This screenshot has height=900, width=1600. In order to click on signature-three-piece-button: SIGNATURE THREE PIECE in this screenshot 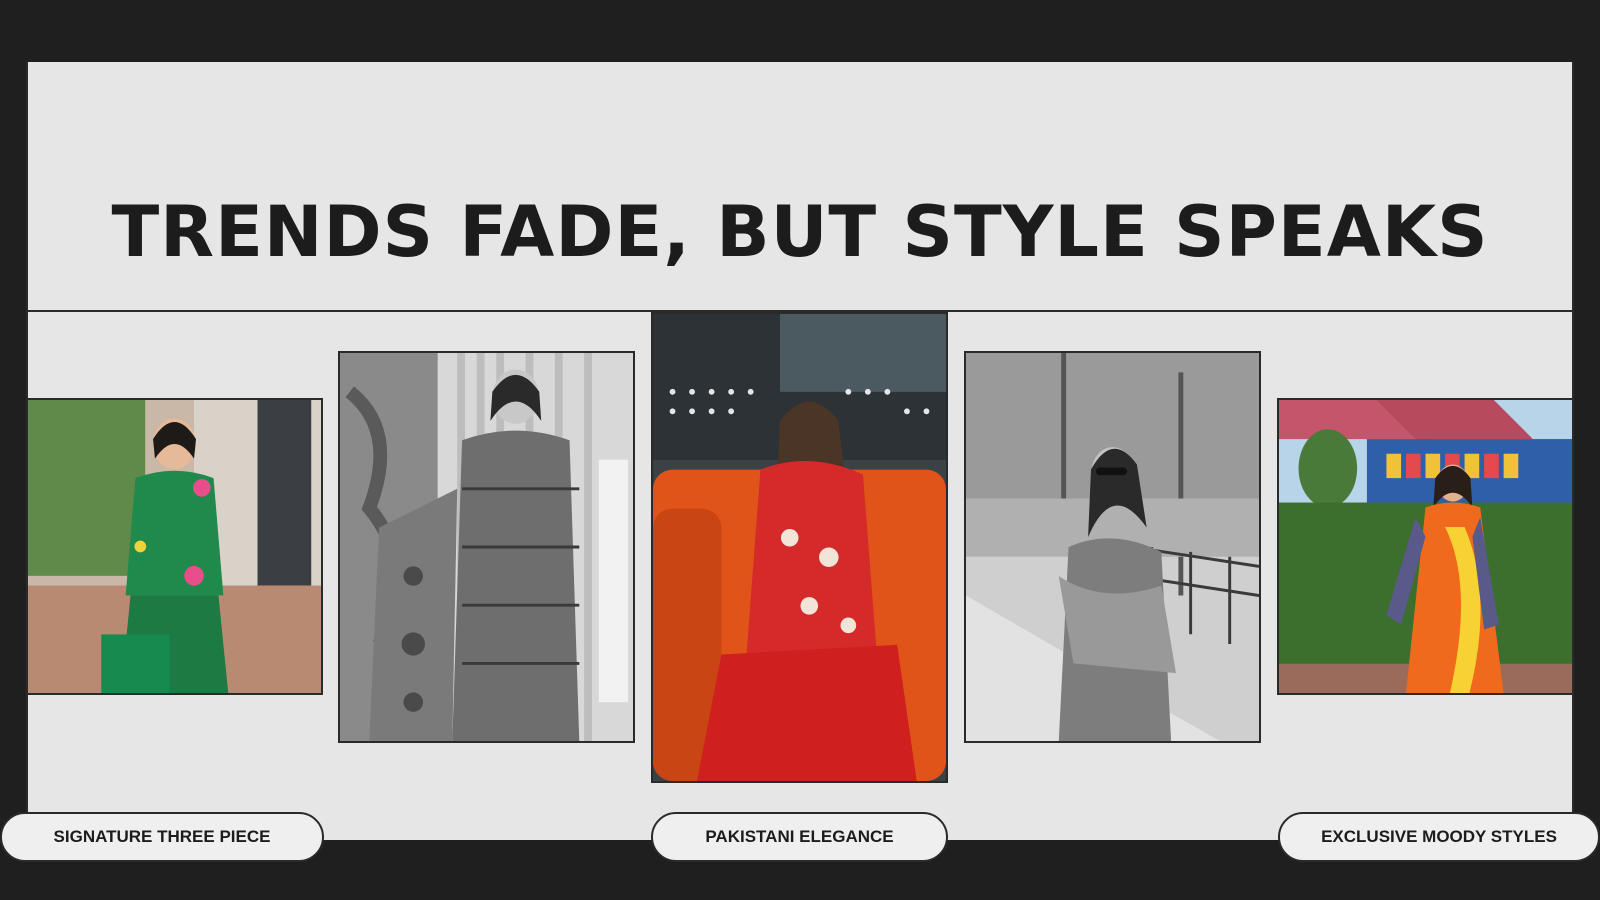, I will do `click(162, 837)`.